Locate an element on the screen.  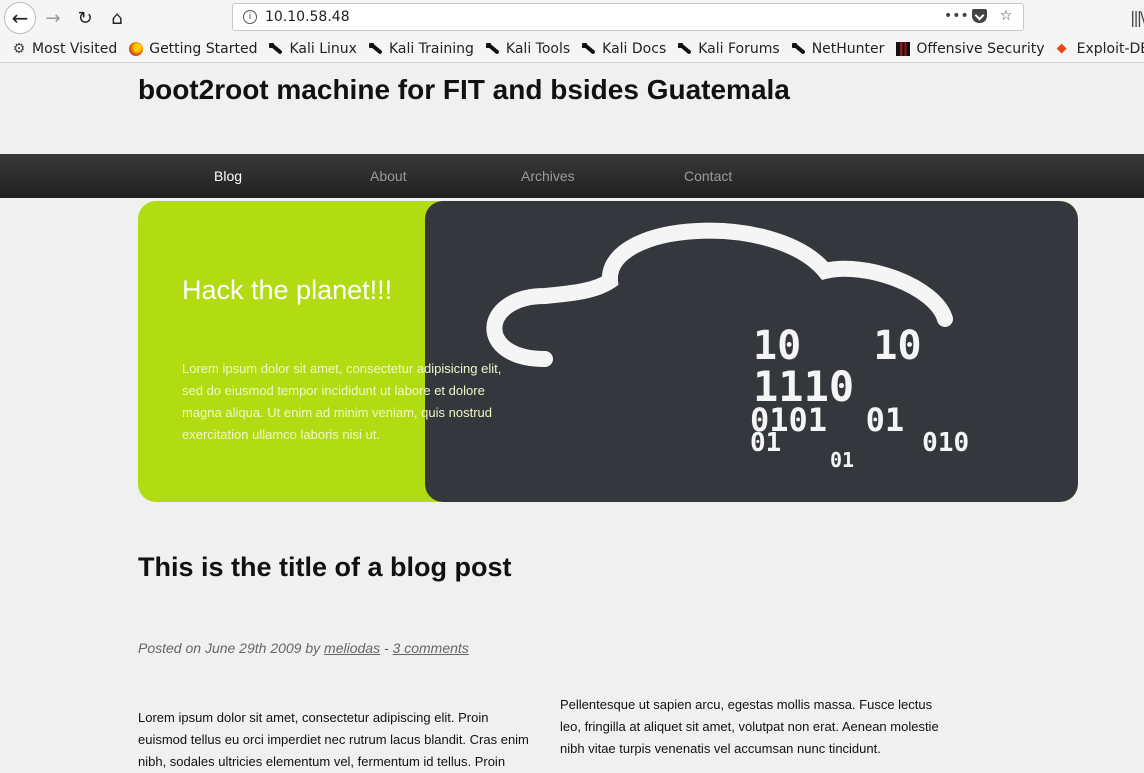
bookmark-item: Kali Forums is located at coordinates (729, 49).